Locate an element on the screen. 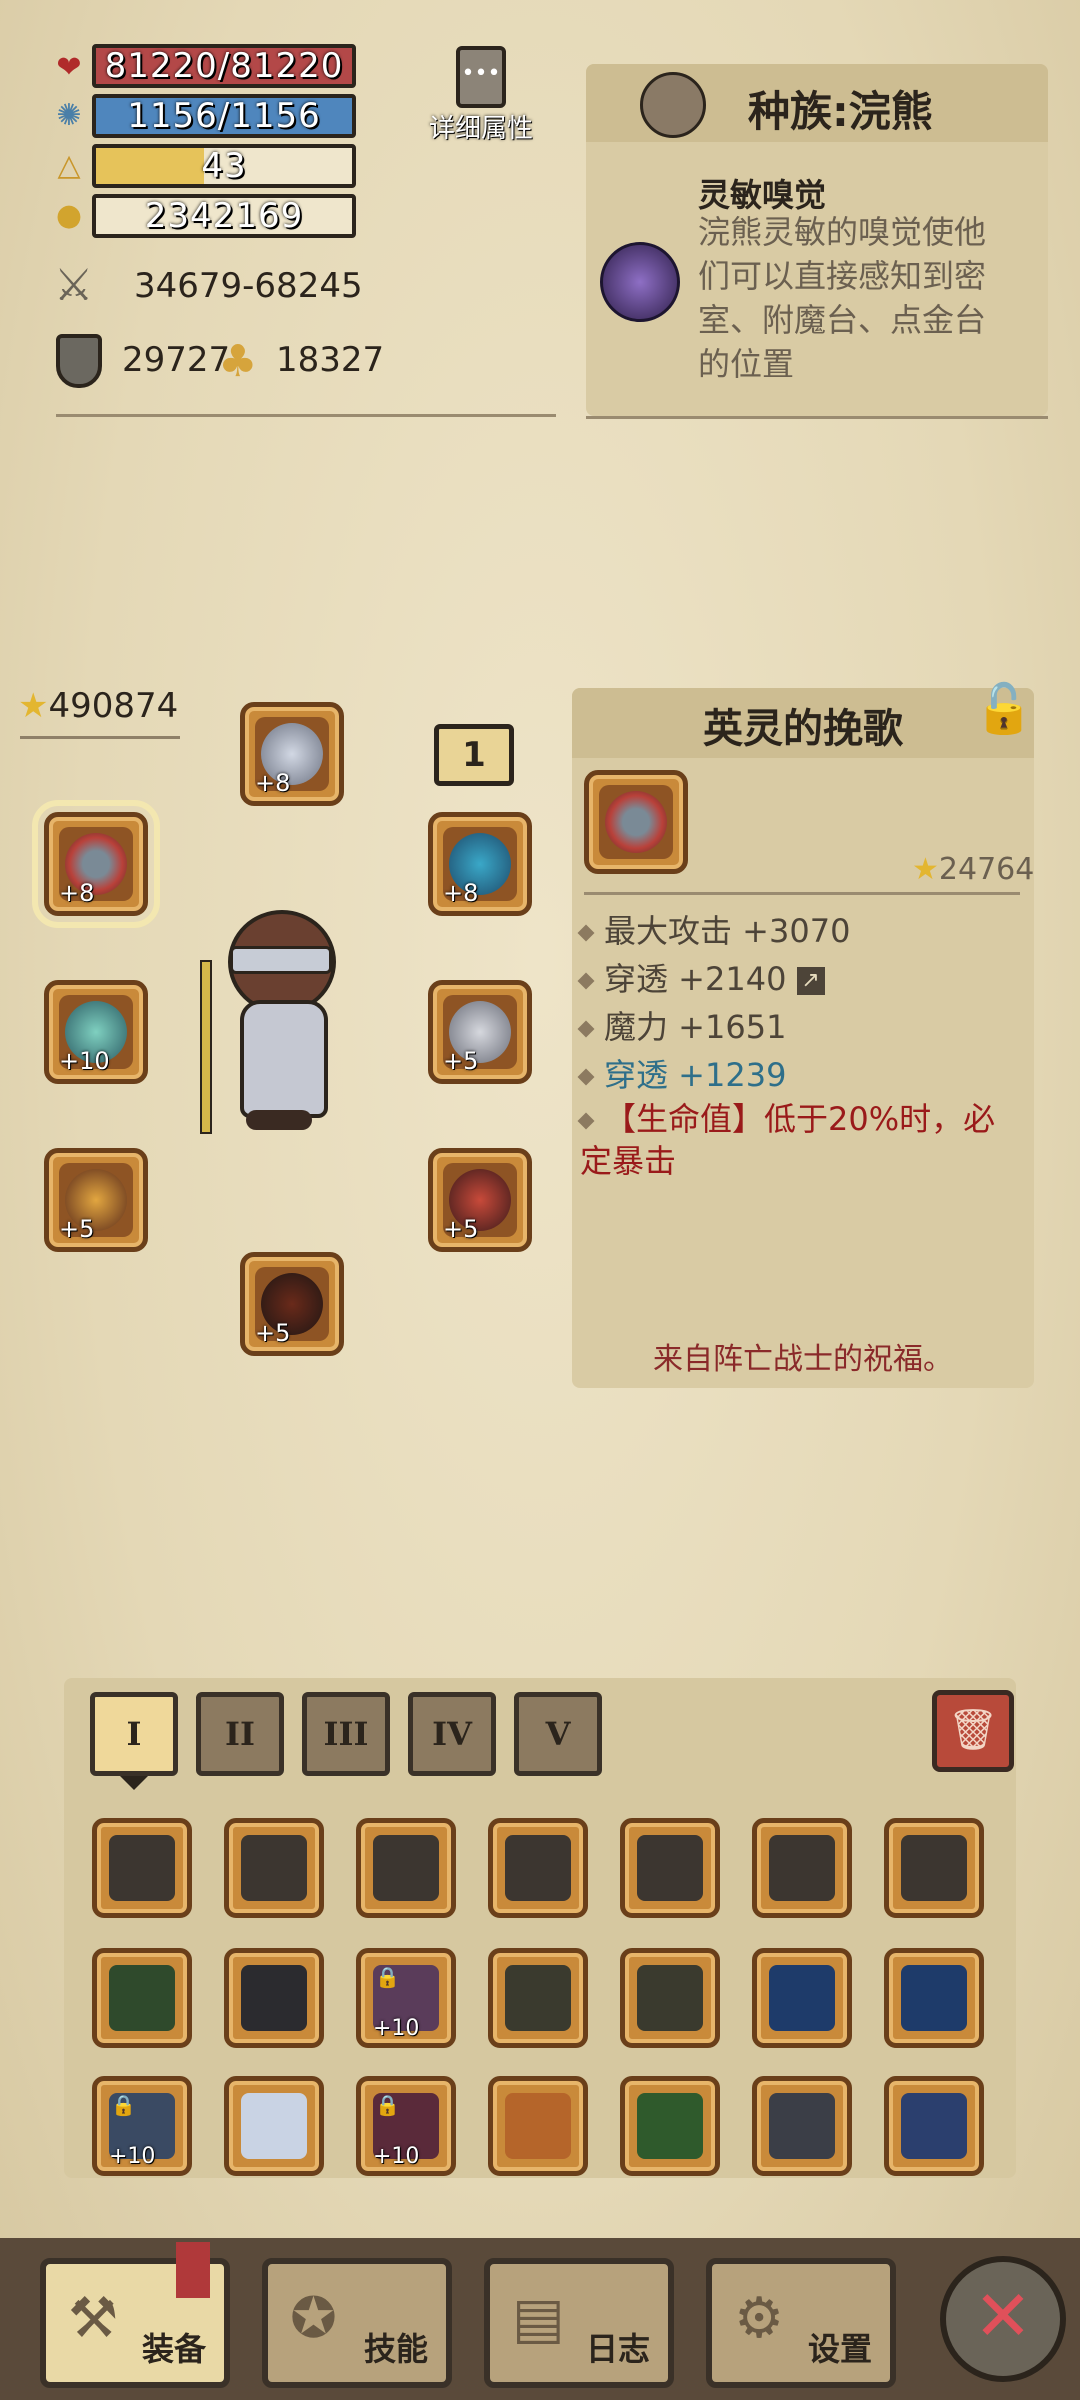 The height and width of the screenshot is (2400, 1080). equip-slot-necklace: +8 is located at coordinates (480, 864).